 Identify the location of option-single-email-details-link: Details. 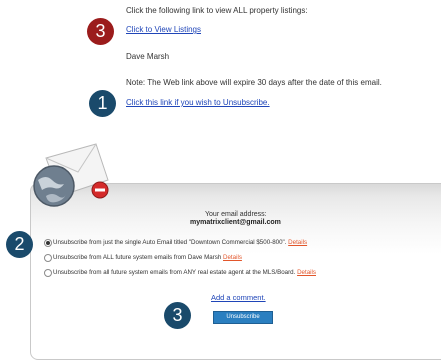
(297, 242).